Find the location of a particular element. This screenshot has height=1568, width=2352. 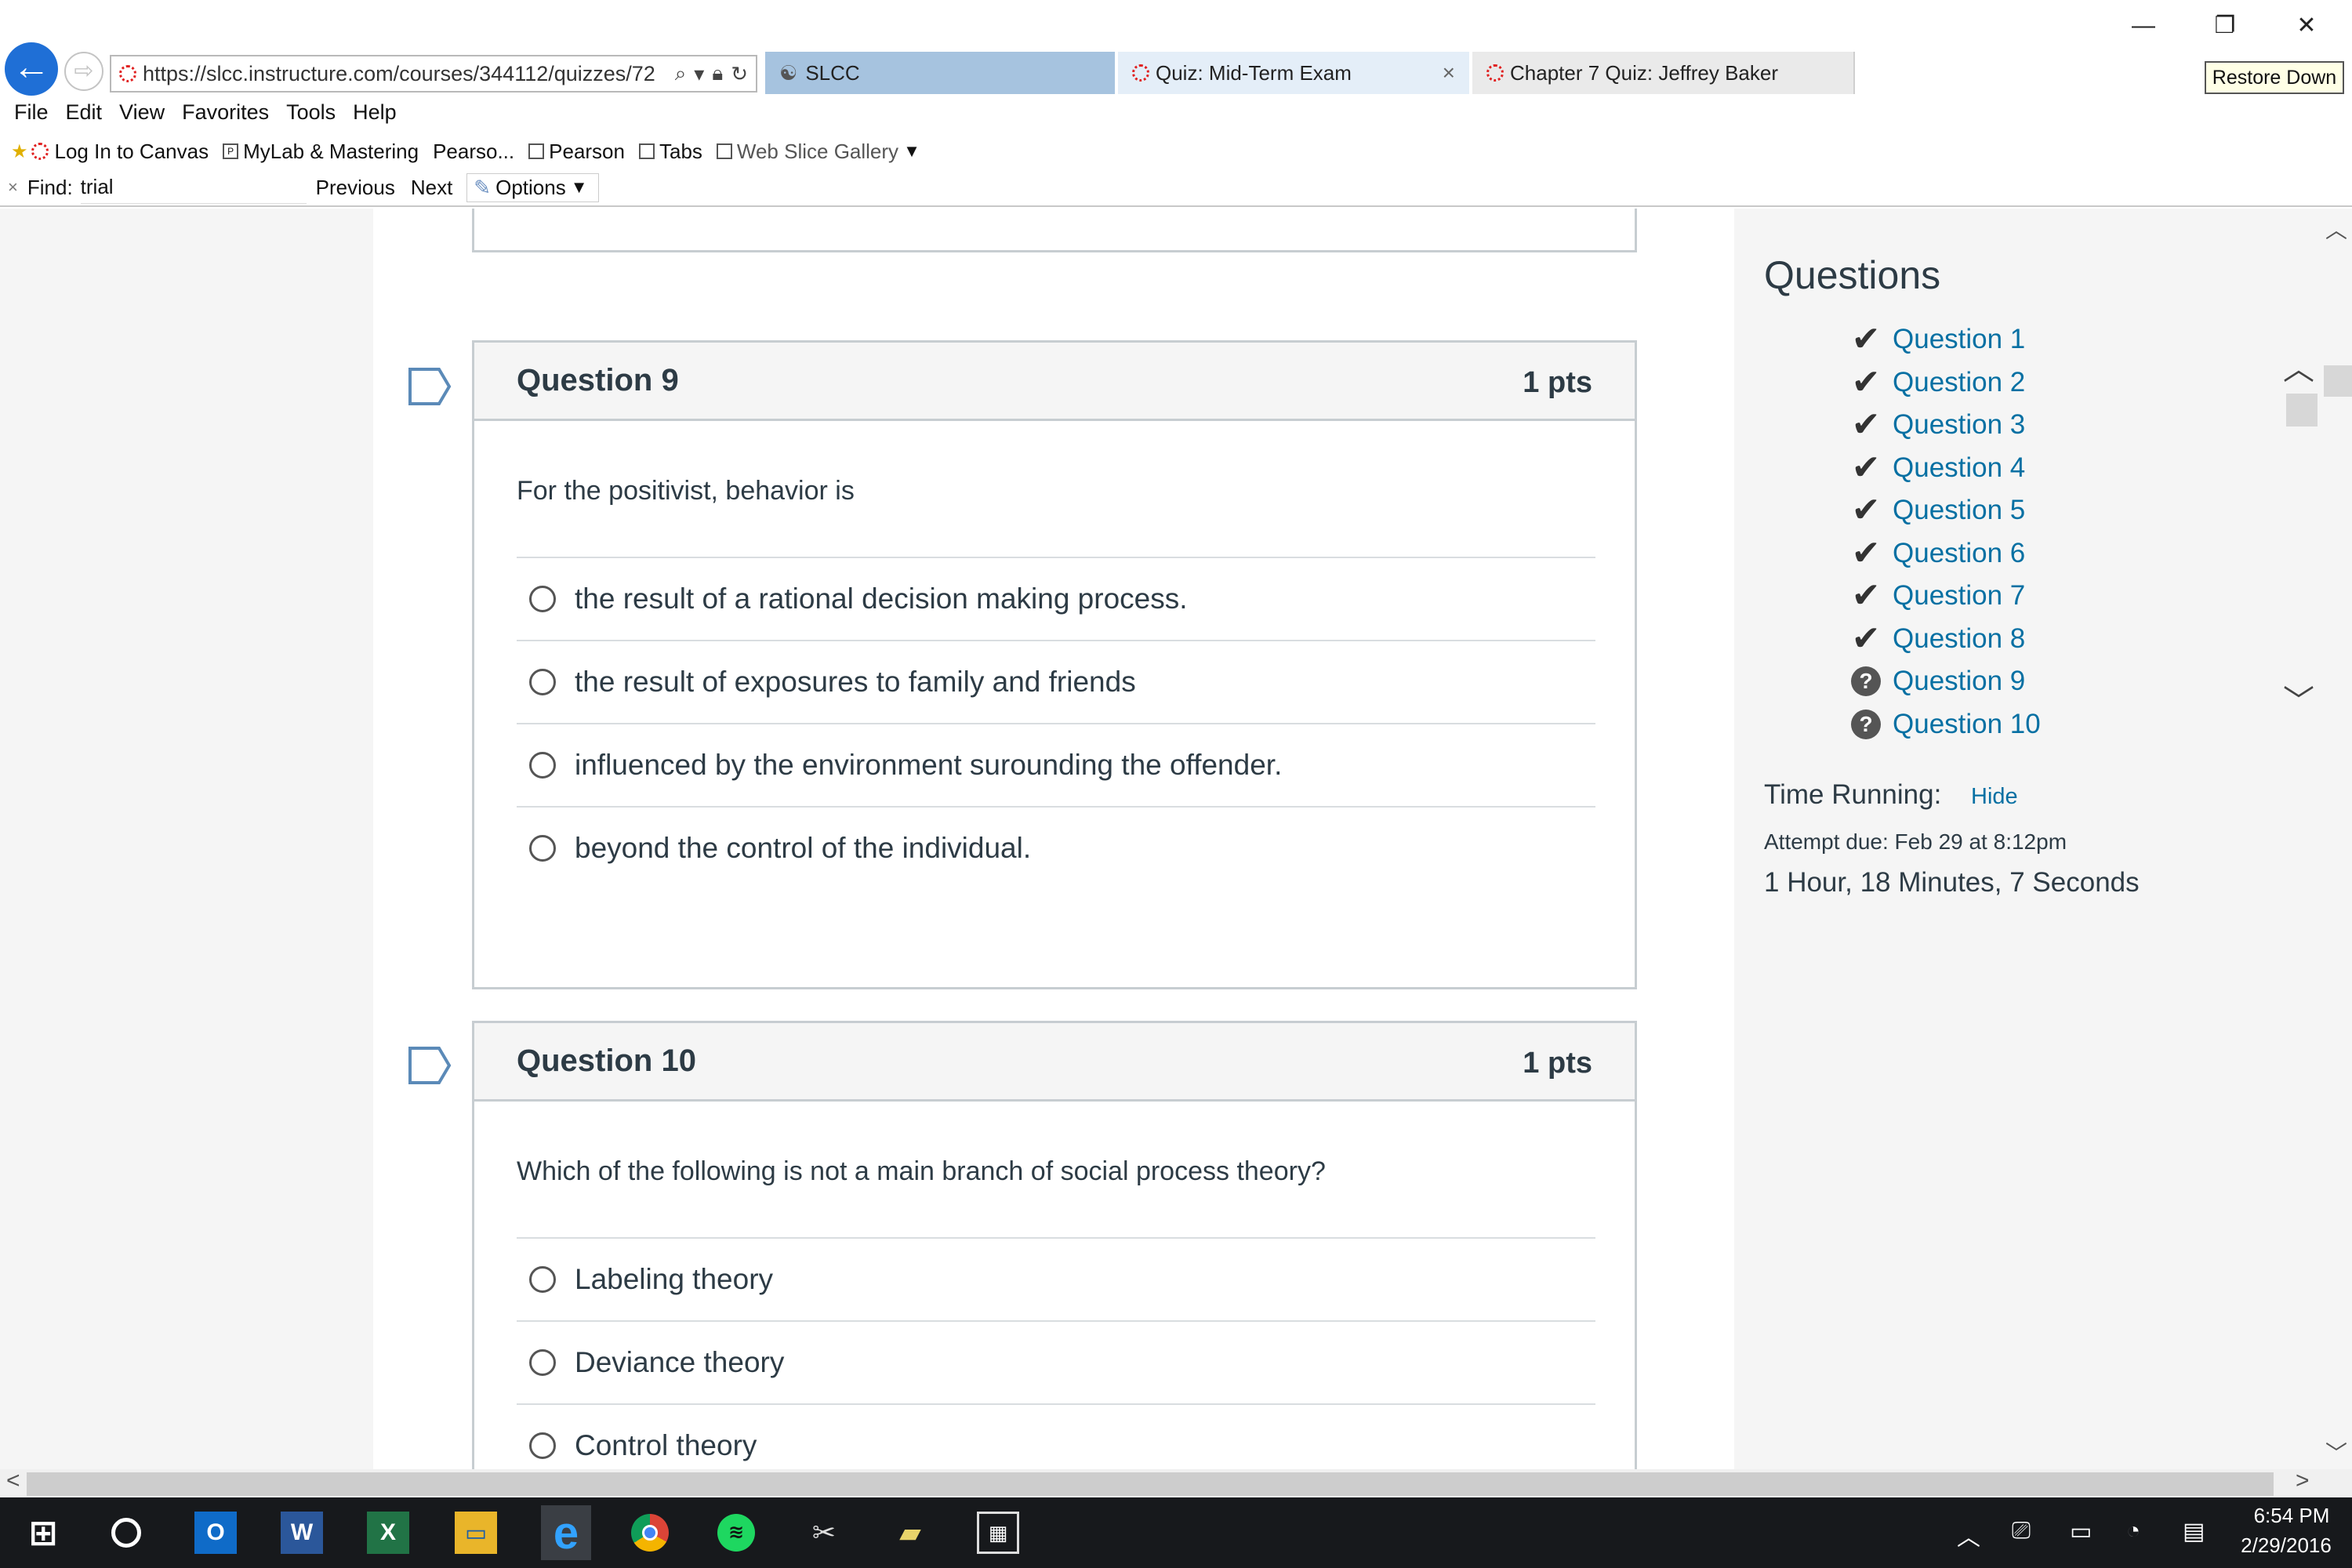

answer-text: Labeling theory is located at coordinates (674, 1279).